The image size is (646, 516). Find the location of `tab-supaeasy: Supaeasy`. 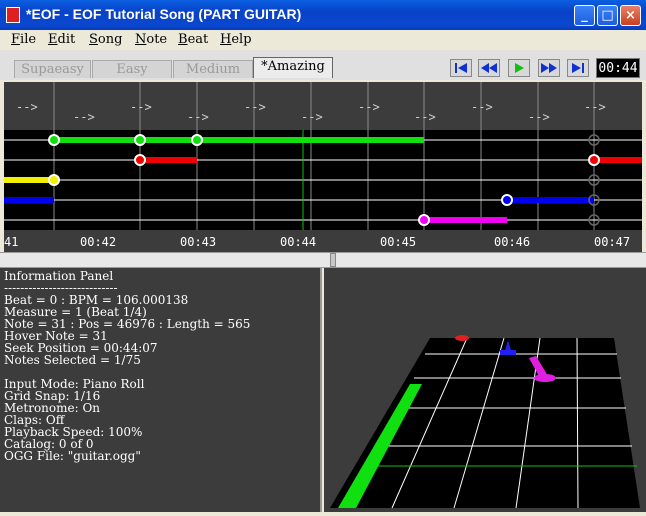

tab-supaeasy: Supaeasy is located at coordinates (52, 69).